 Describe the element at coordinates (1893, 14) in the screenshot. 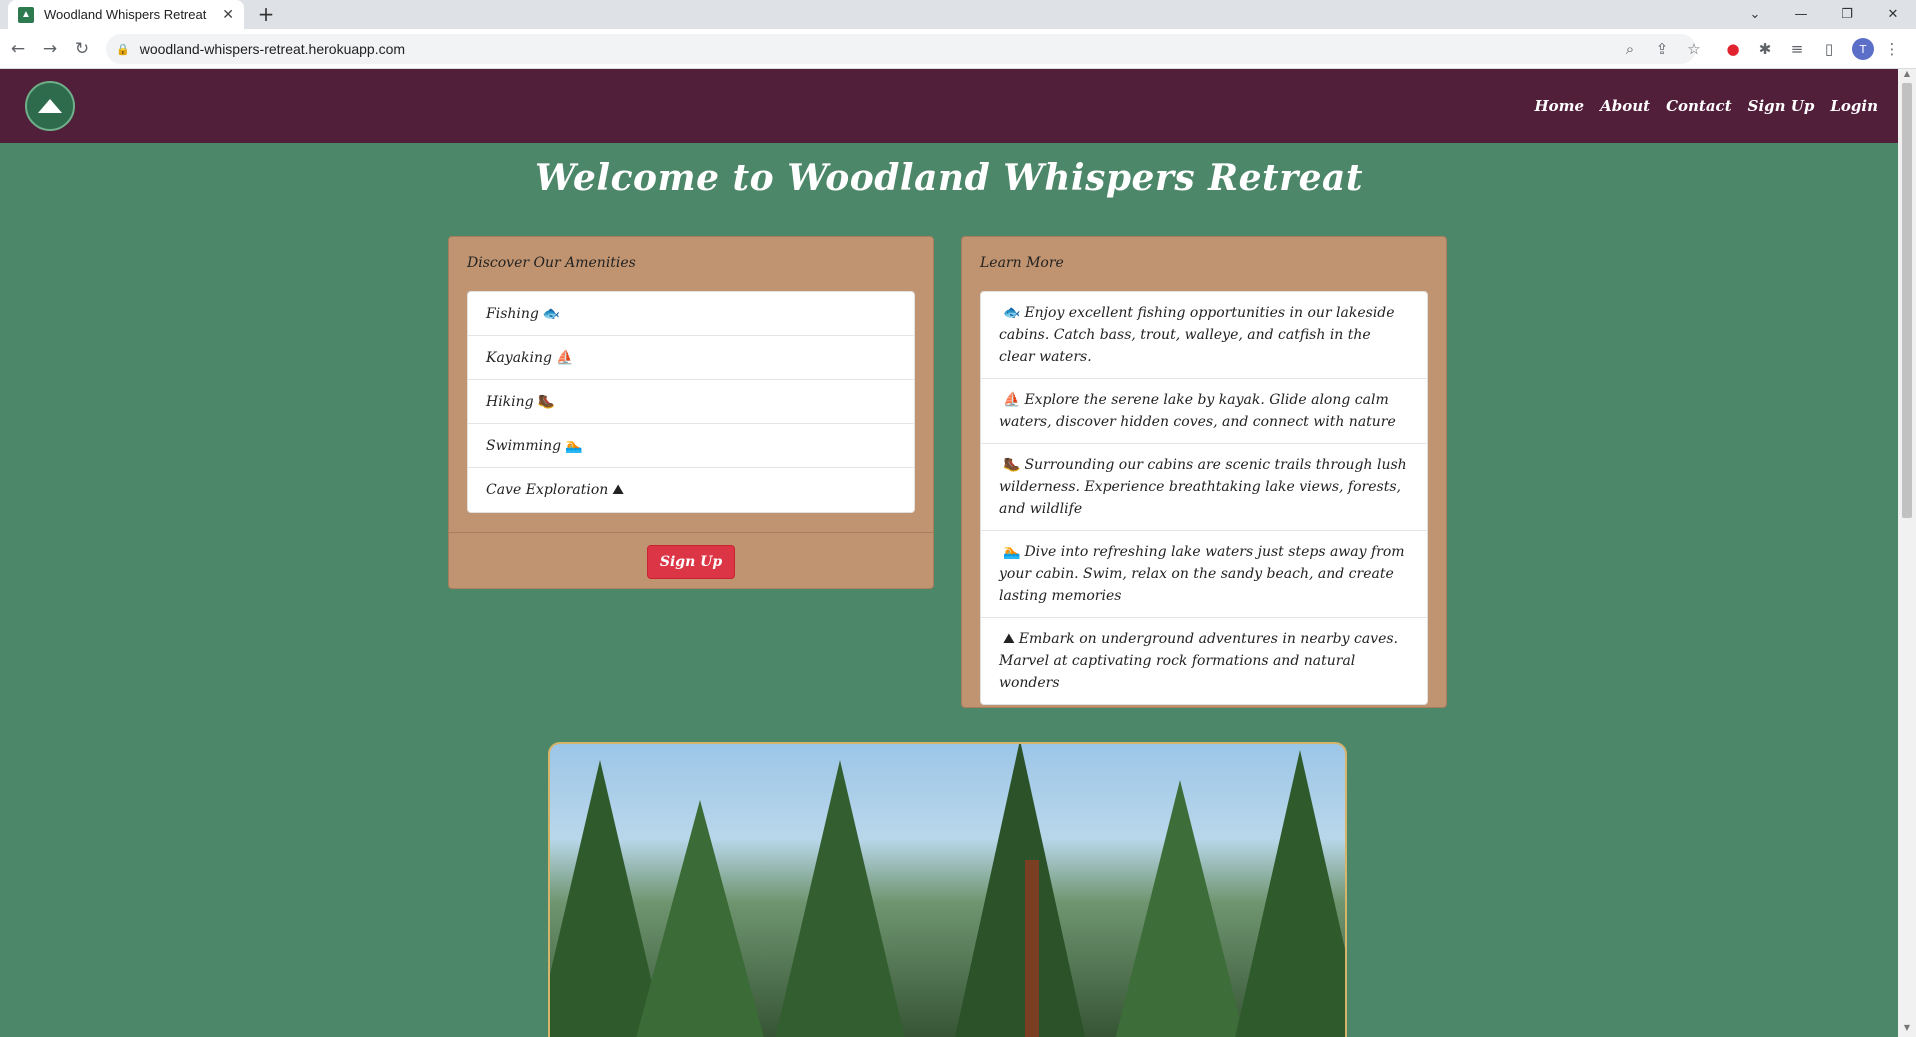

I see `close-window-button: ✕` at that location.